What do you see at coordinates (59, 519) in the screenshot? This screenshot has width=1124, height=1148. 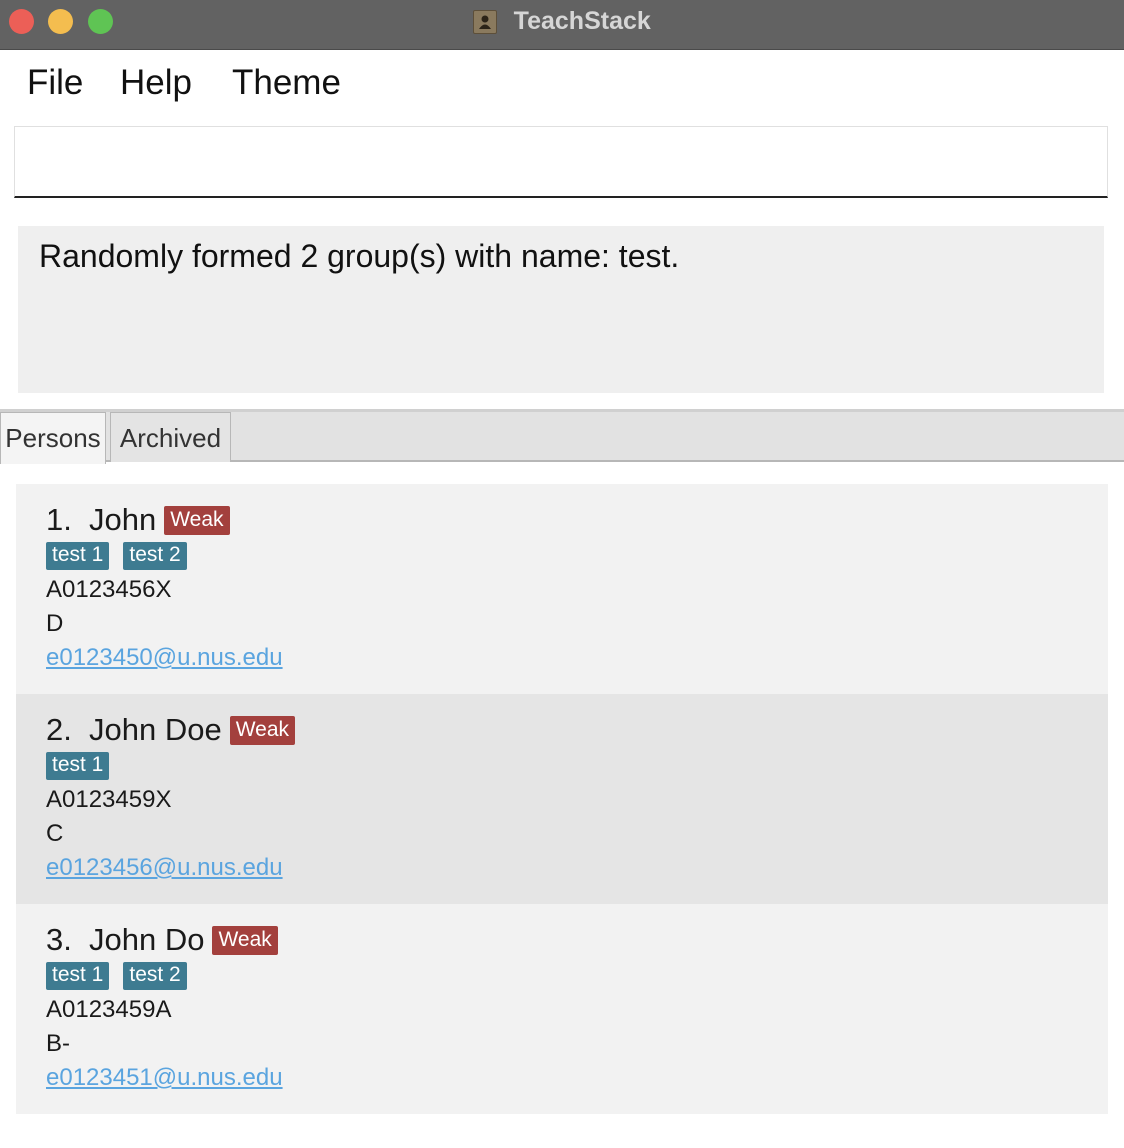 I see `person-index: 1.` at bounding box center [59, 519].